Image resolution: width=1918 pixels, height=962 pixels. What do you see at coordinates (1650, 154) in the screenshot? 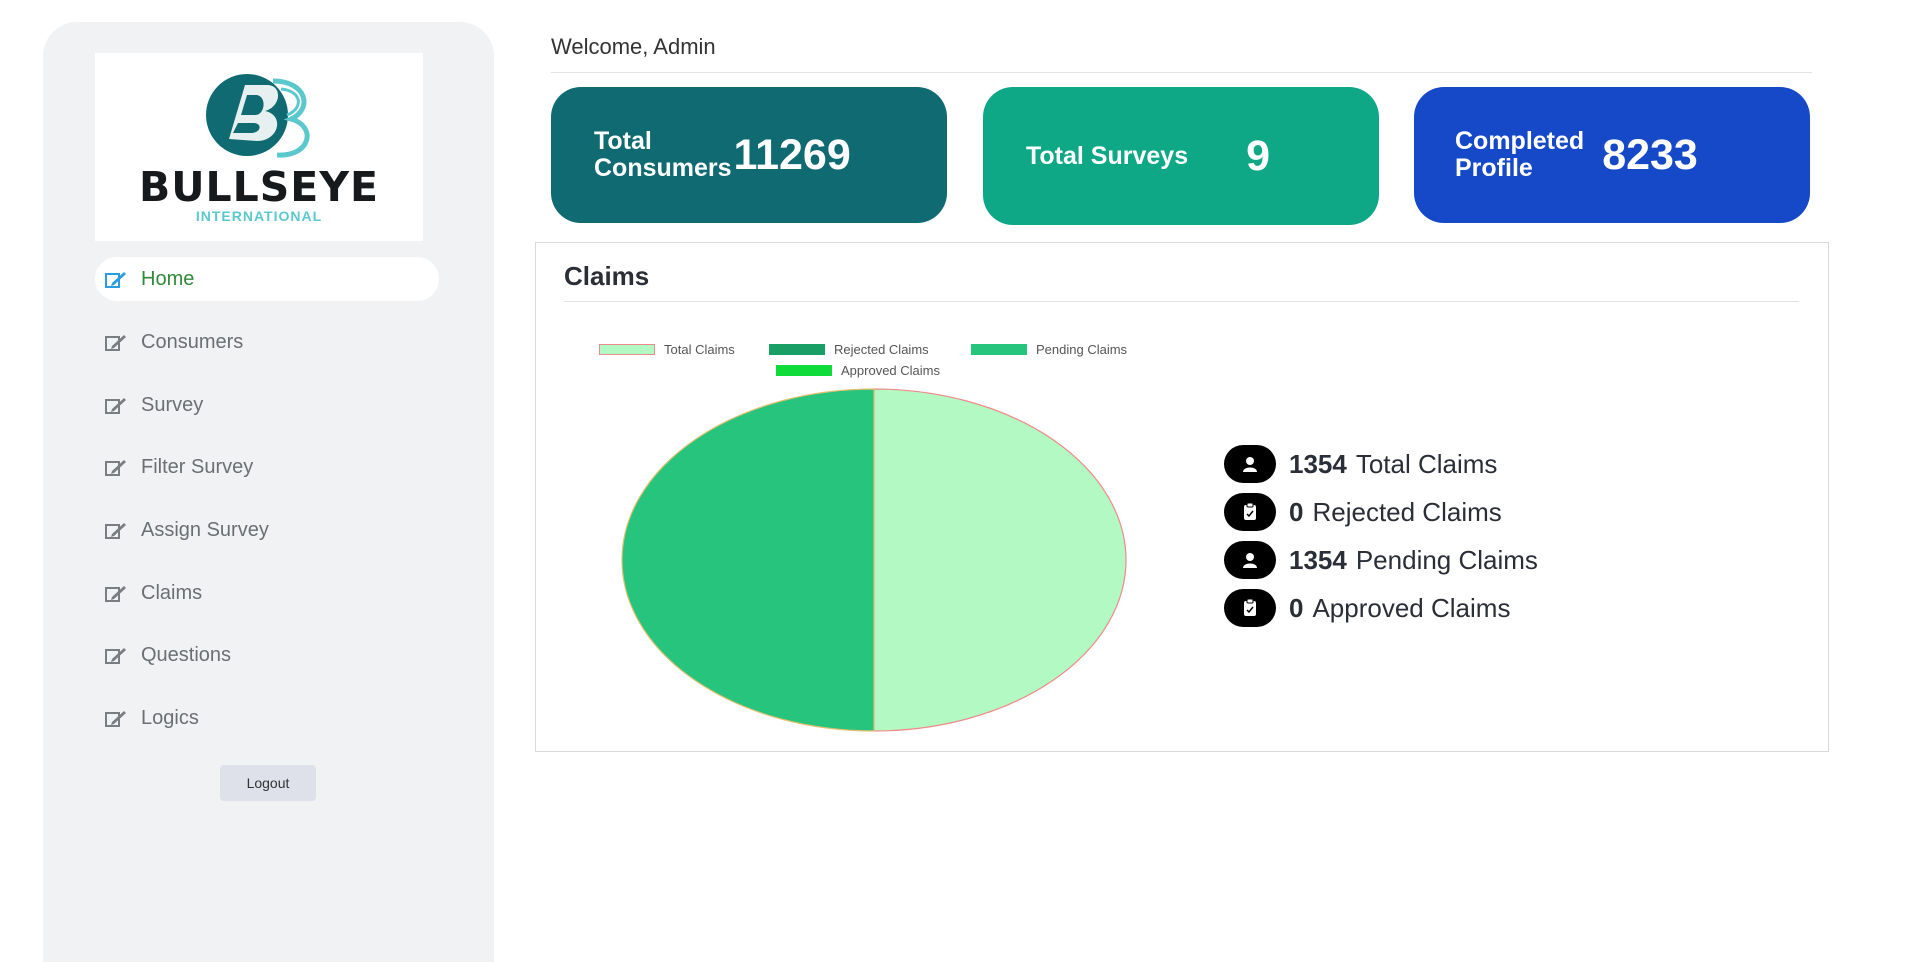
I see `completed-profile-value: 8233` at bounding box center [1650, 154].